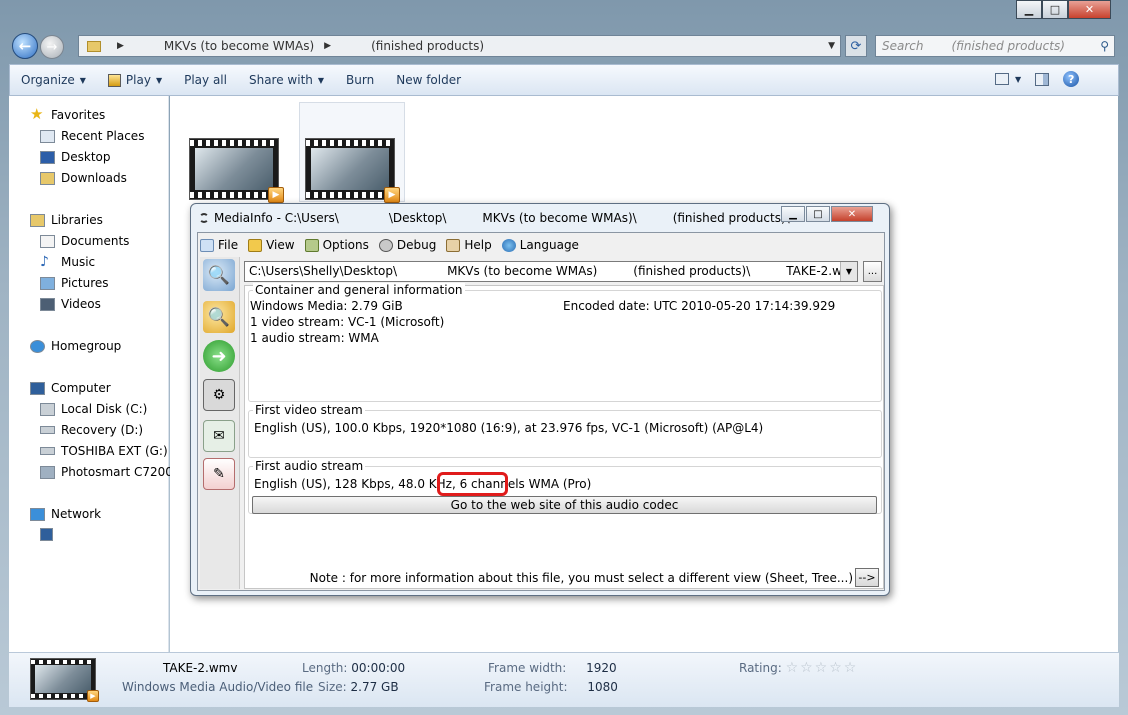  I want to click on options-menu-icon, so click(311, 245).